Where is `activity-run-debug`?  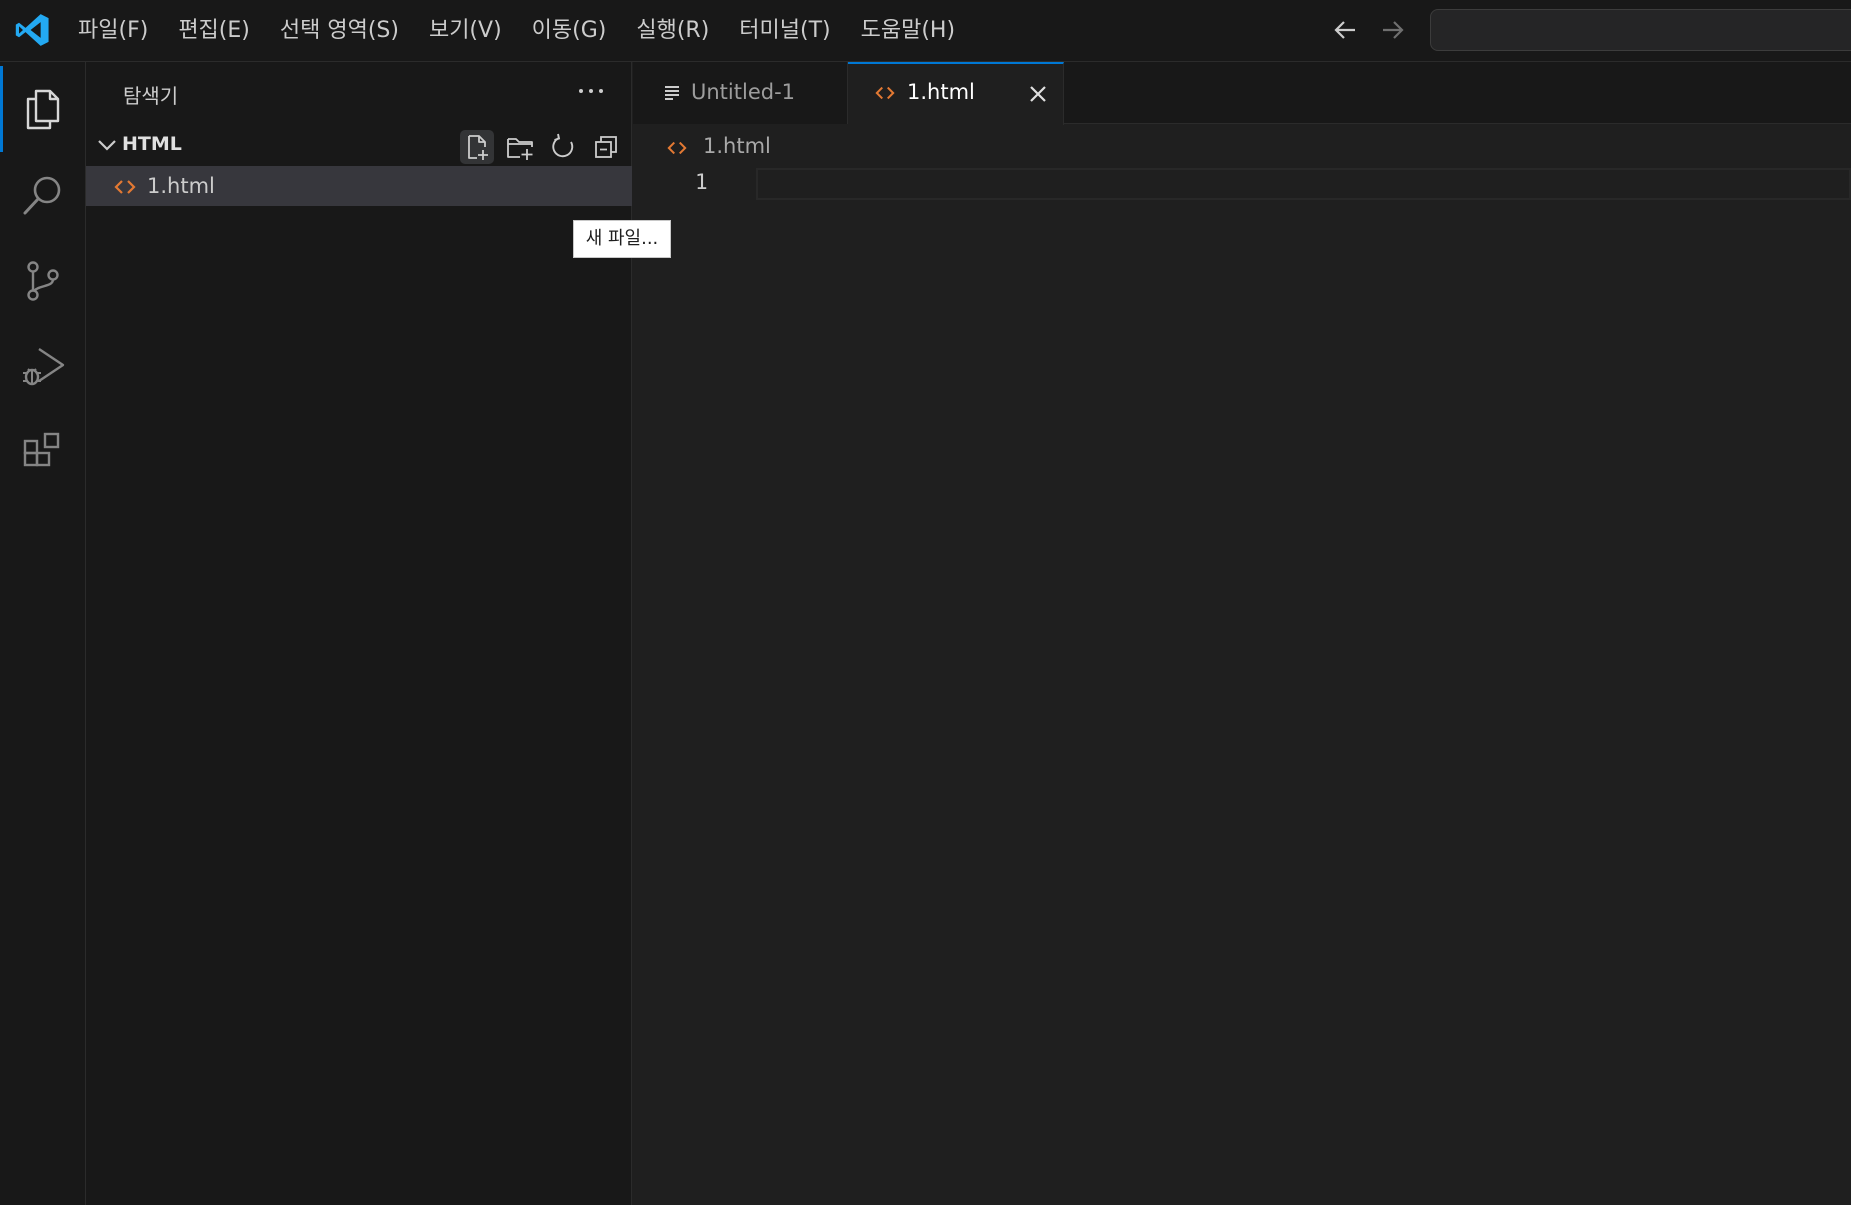
activity-run-debug is located at coordinates (43, 367).